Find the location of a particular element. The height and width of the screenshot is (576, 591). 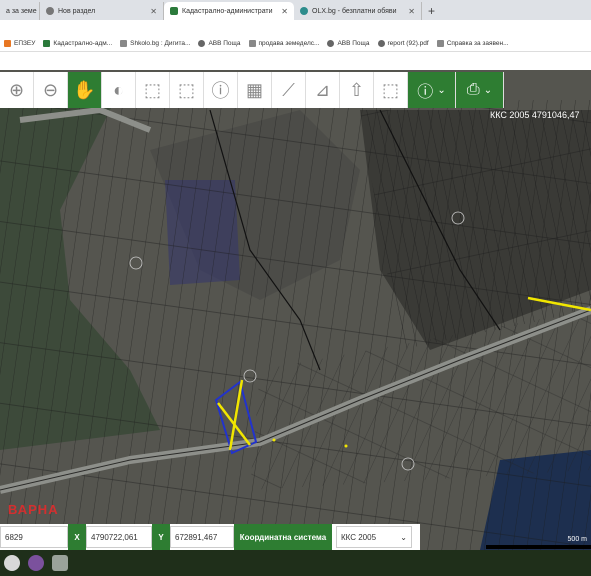

zoom-out-tool-button: ⊖ is located at coordinates (51, 90).